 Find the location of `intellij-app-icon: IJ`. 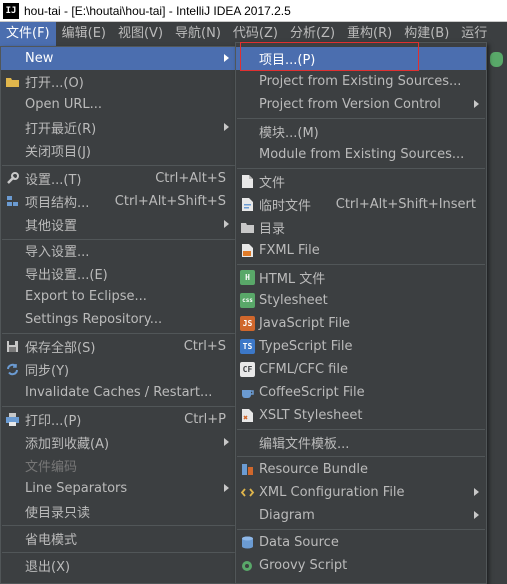

intellij-app-icon: IJ is located at coordinates (11, 10).